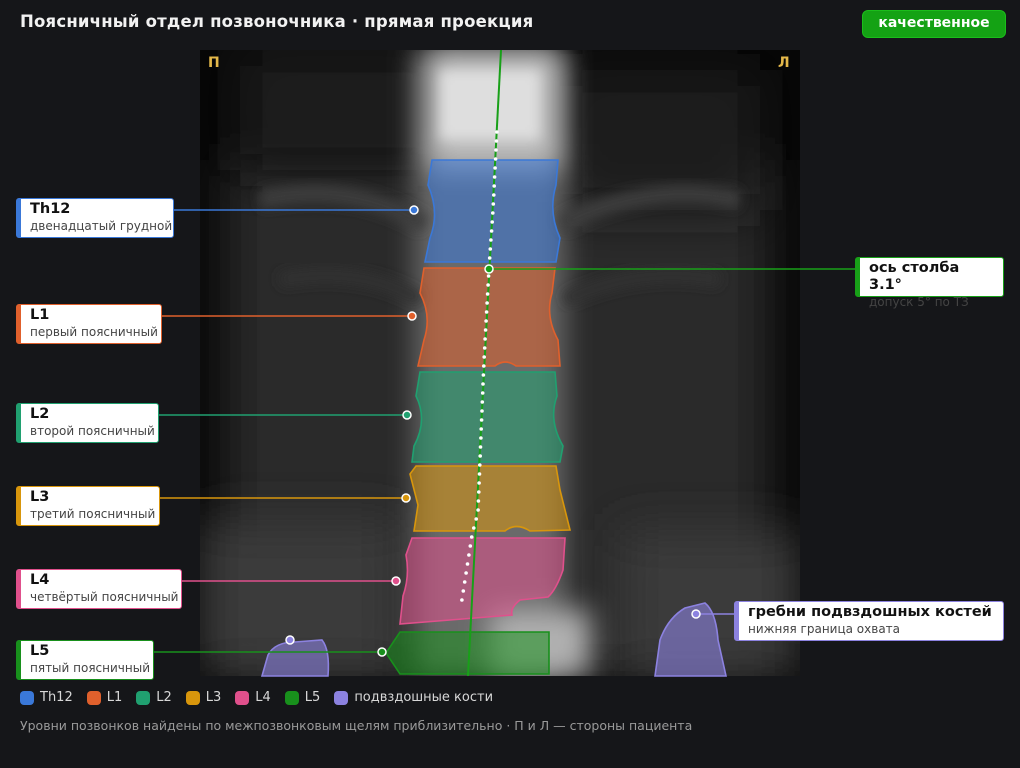 The image size is (1020, 768). Describe the element at coordinates (412, 316) in the screenshot. I see `leader-l1-anchor` at that location.